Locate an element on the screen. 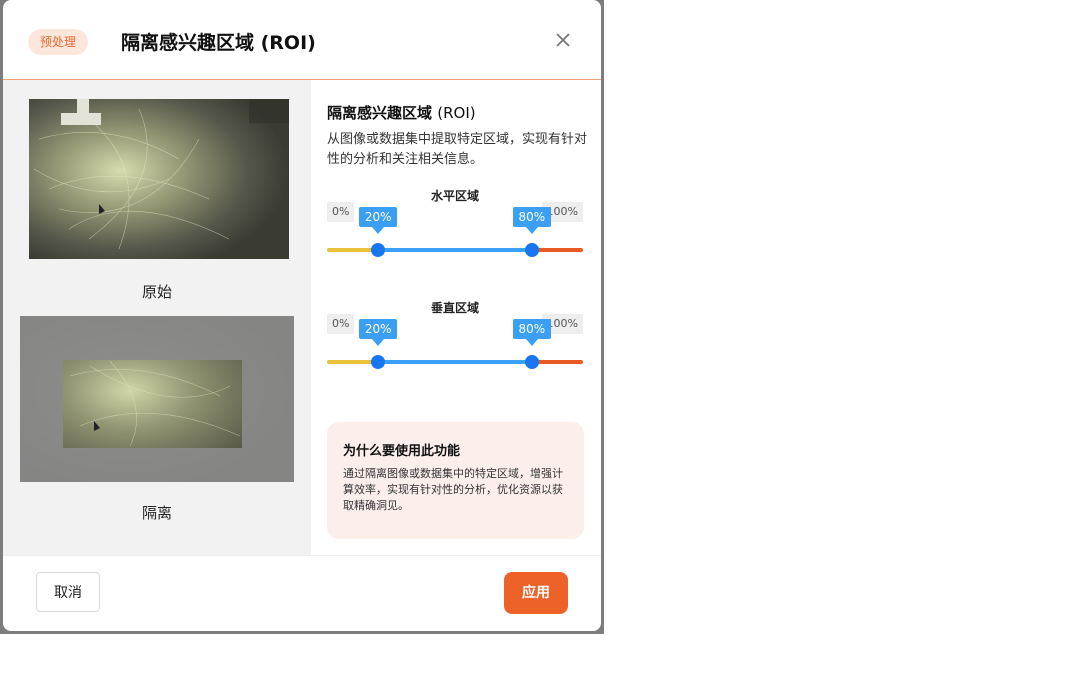 This screenshot has height=698, width=1092. original-image is located at coordinates (159, 179).